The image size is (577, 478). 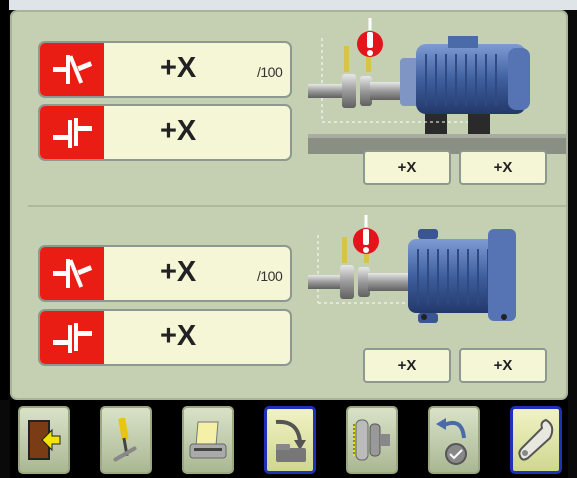 I want to click on print-button, so click(x=208, y=440).